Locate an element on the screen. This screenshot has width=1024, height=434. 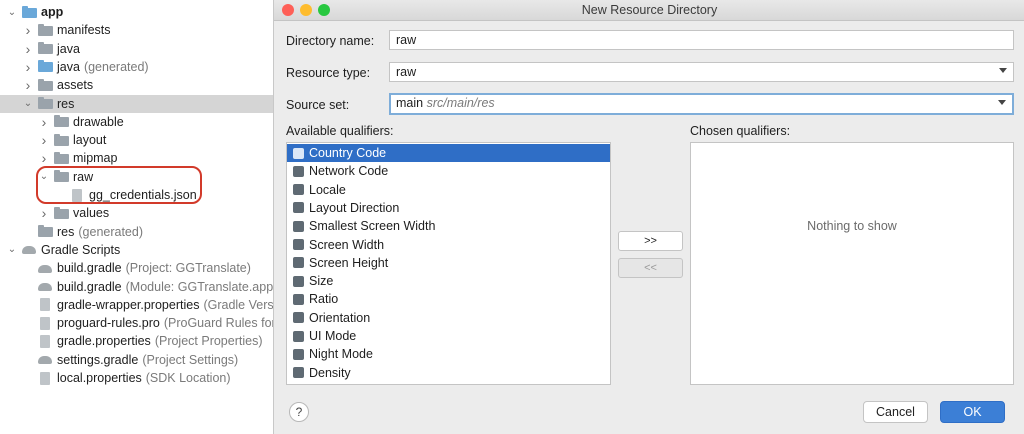
qualifier-item: UI Mode is located at coordinates (448, 336).